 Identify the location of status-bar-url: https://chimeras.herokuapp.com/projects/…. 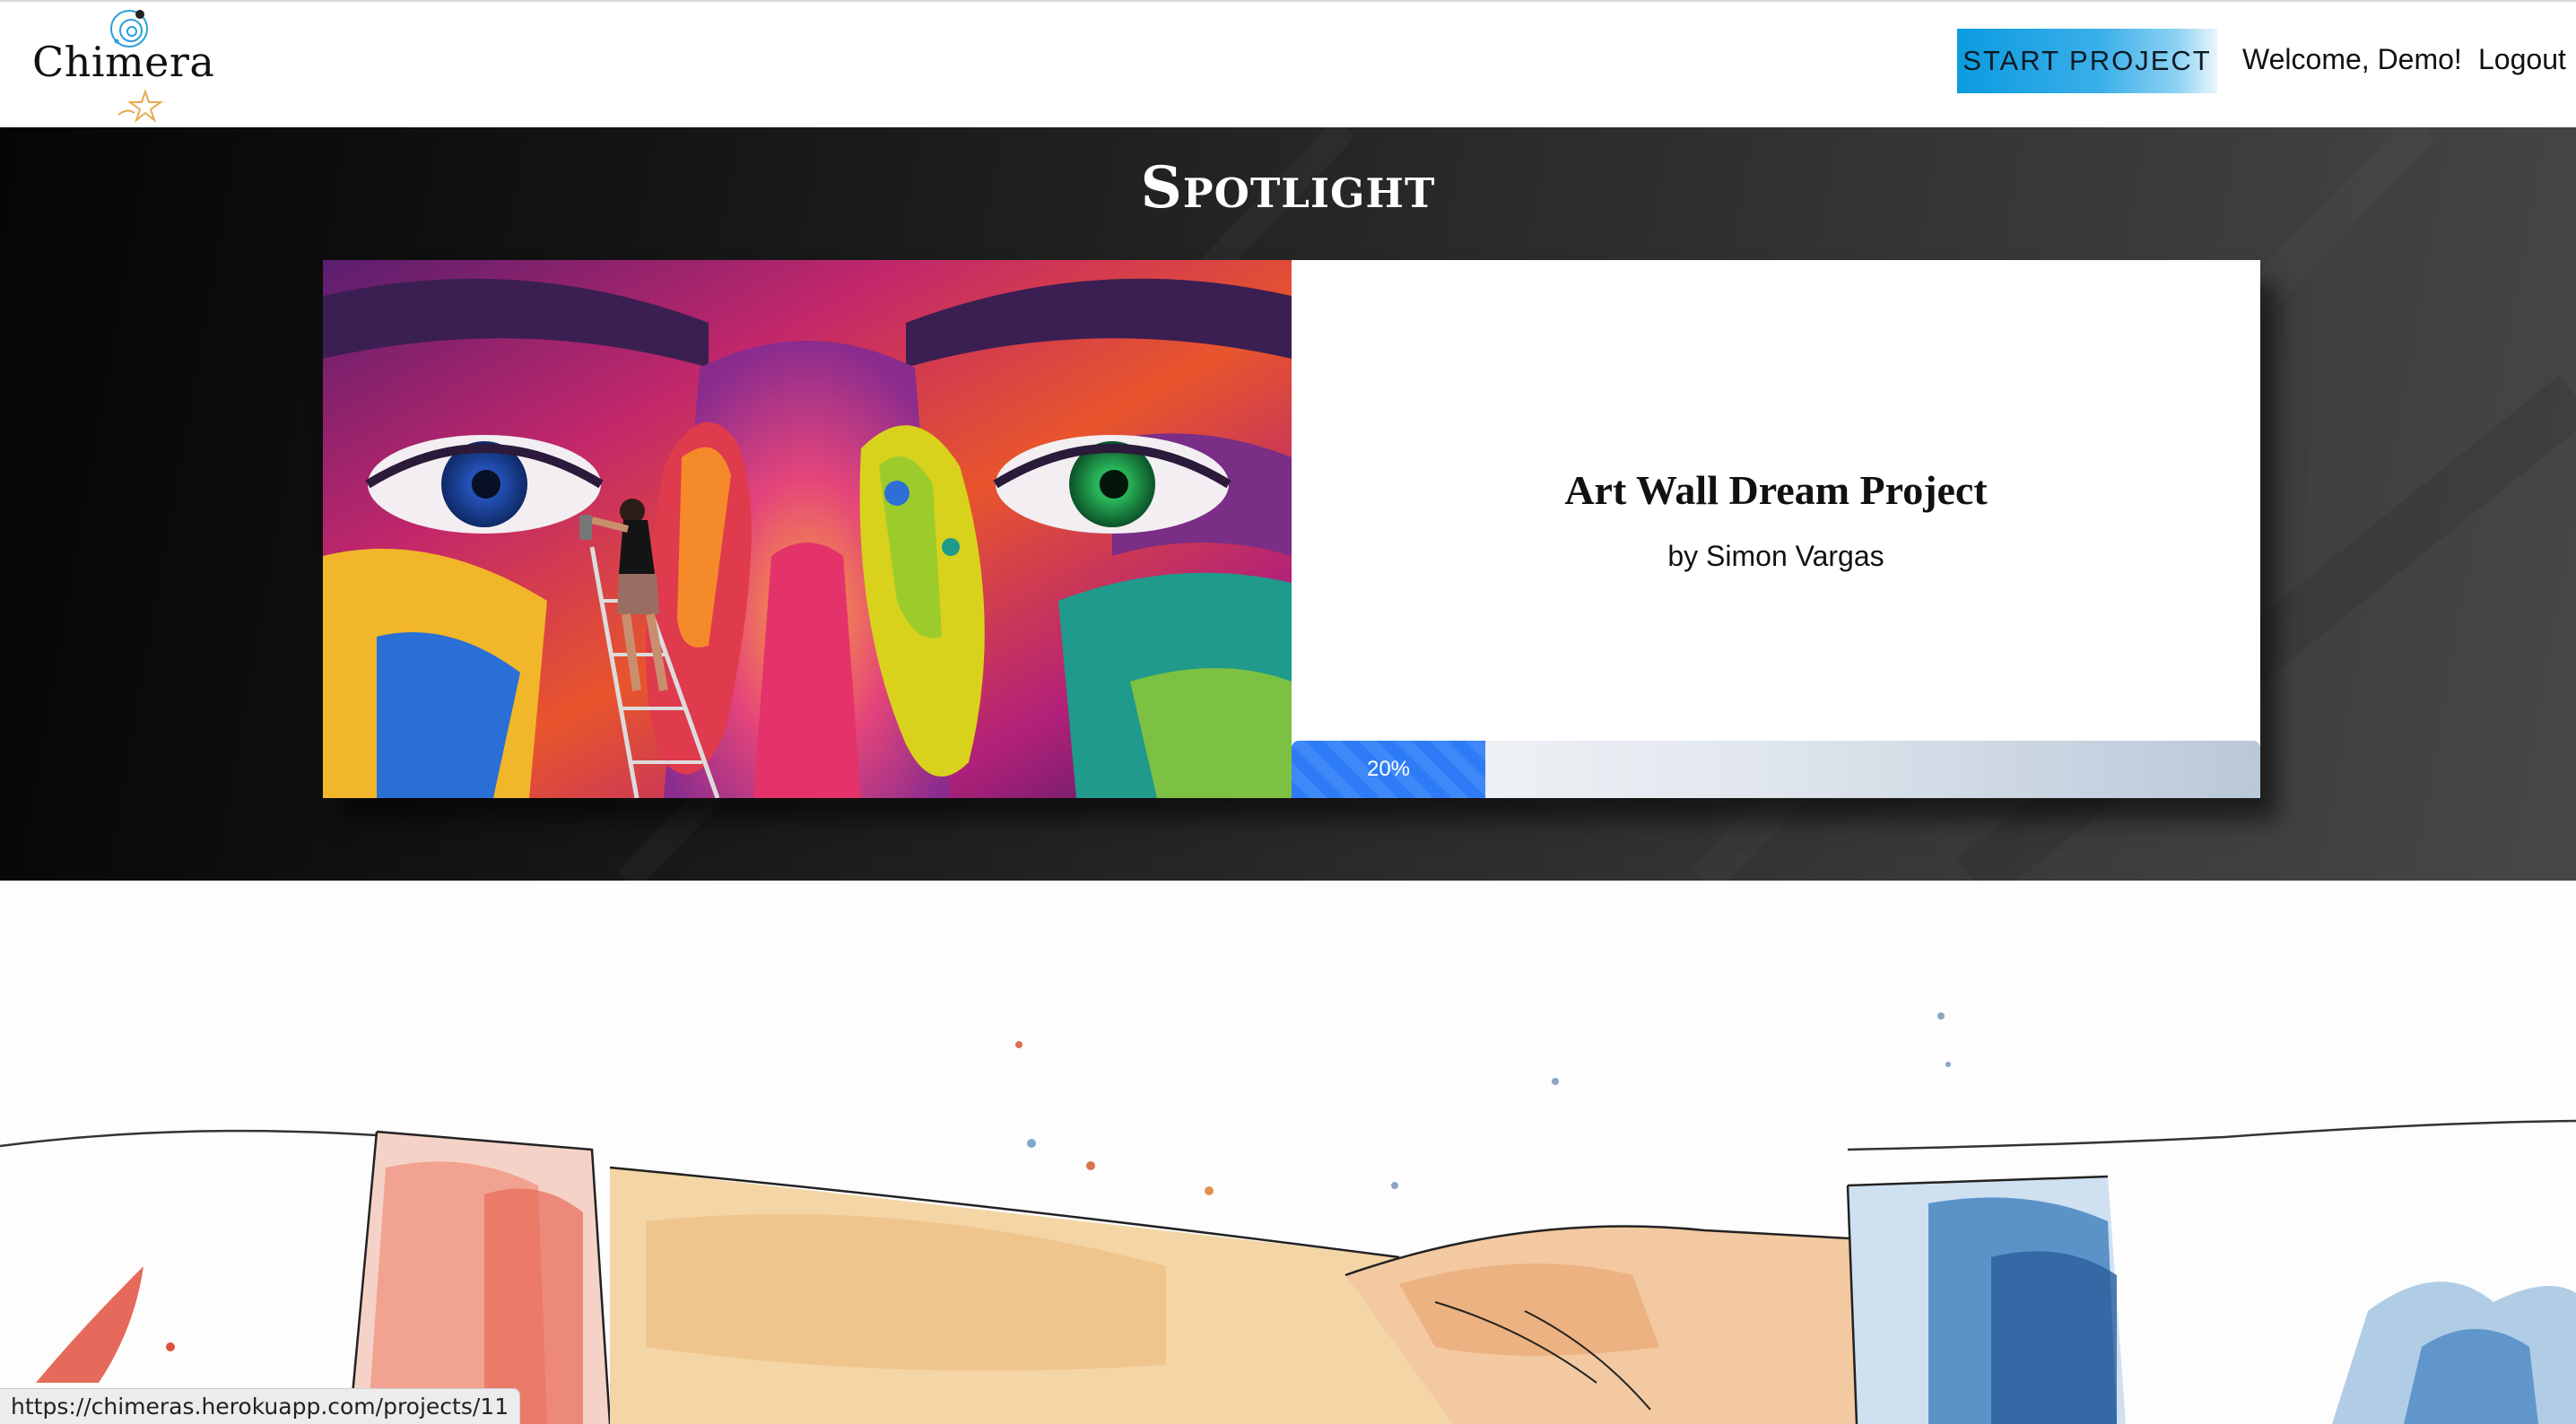
(260, 1406).